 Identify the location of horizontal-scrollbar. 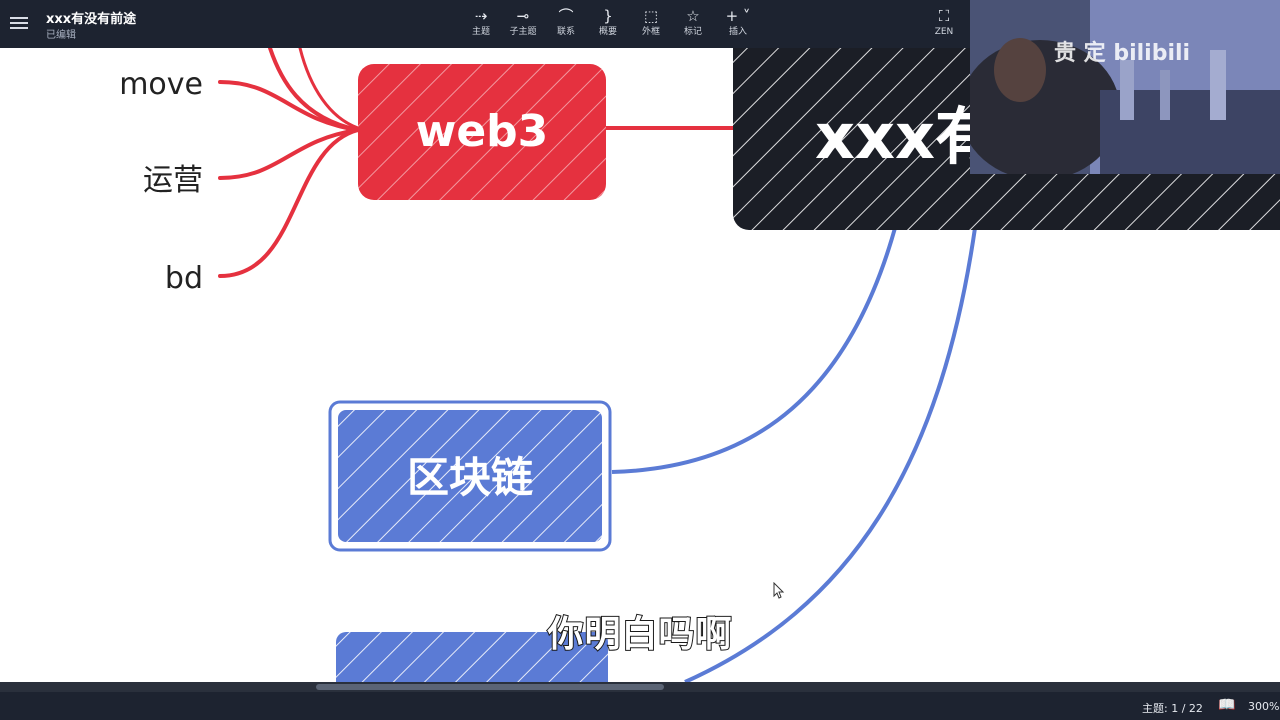
(640, 687).